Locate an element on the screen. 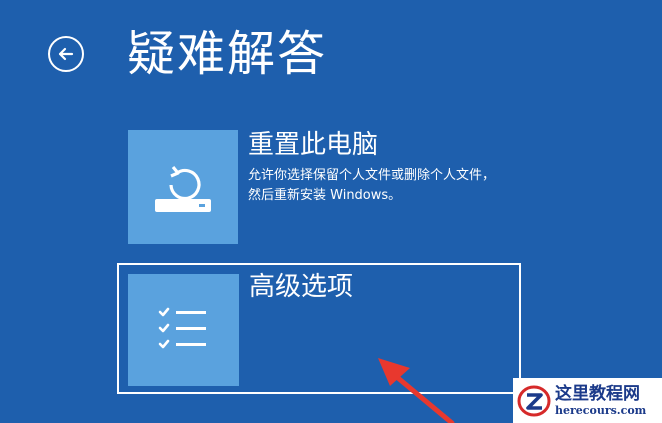 The height and width of the screenshot is (423, 662). checklist-icon is located at coordinates (182, 328).